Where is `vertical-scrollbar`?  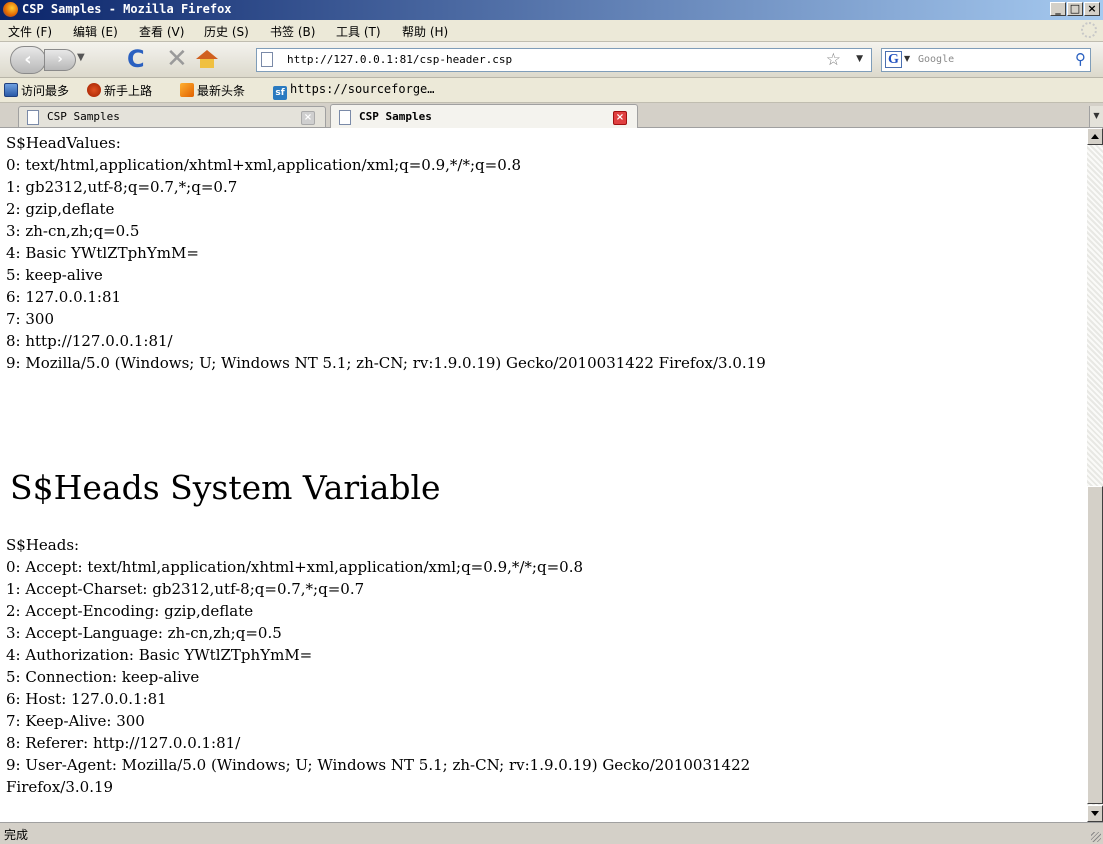
vertical-scrollbar is located at coordinates (1095, 475).